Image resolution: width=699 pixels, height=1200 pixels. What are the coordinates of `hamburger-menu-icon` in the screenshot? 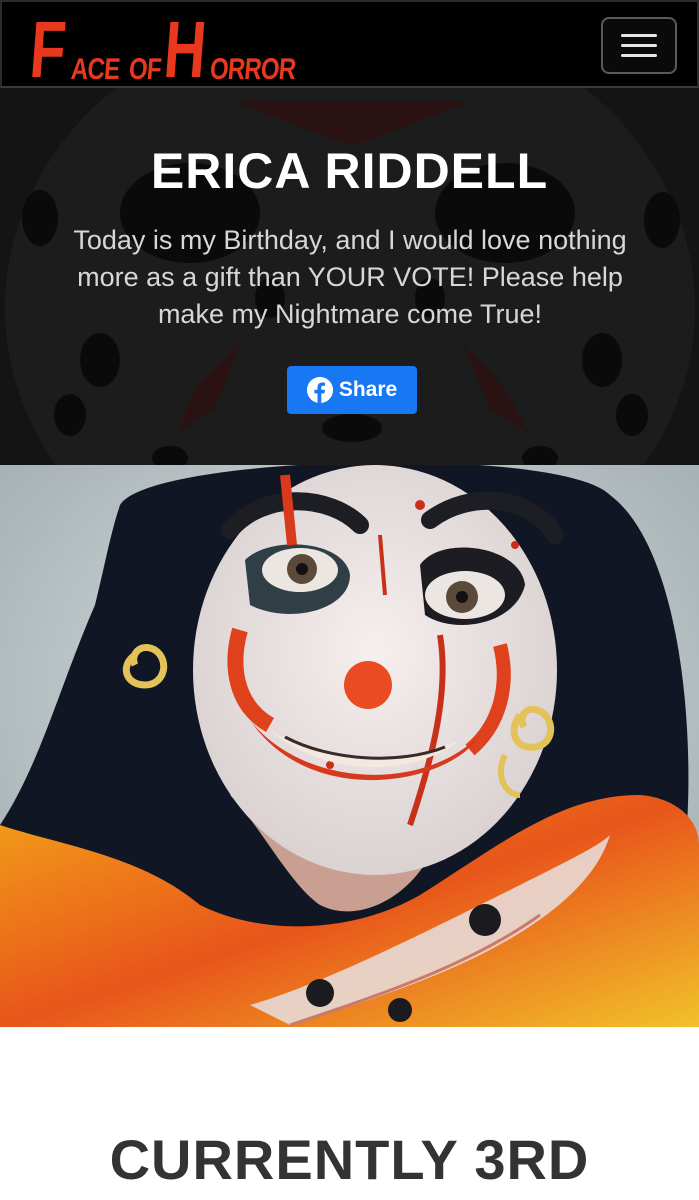 It's located at (639, 35).